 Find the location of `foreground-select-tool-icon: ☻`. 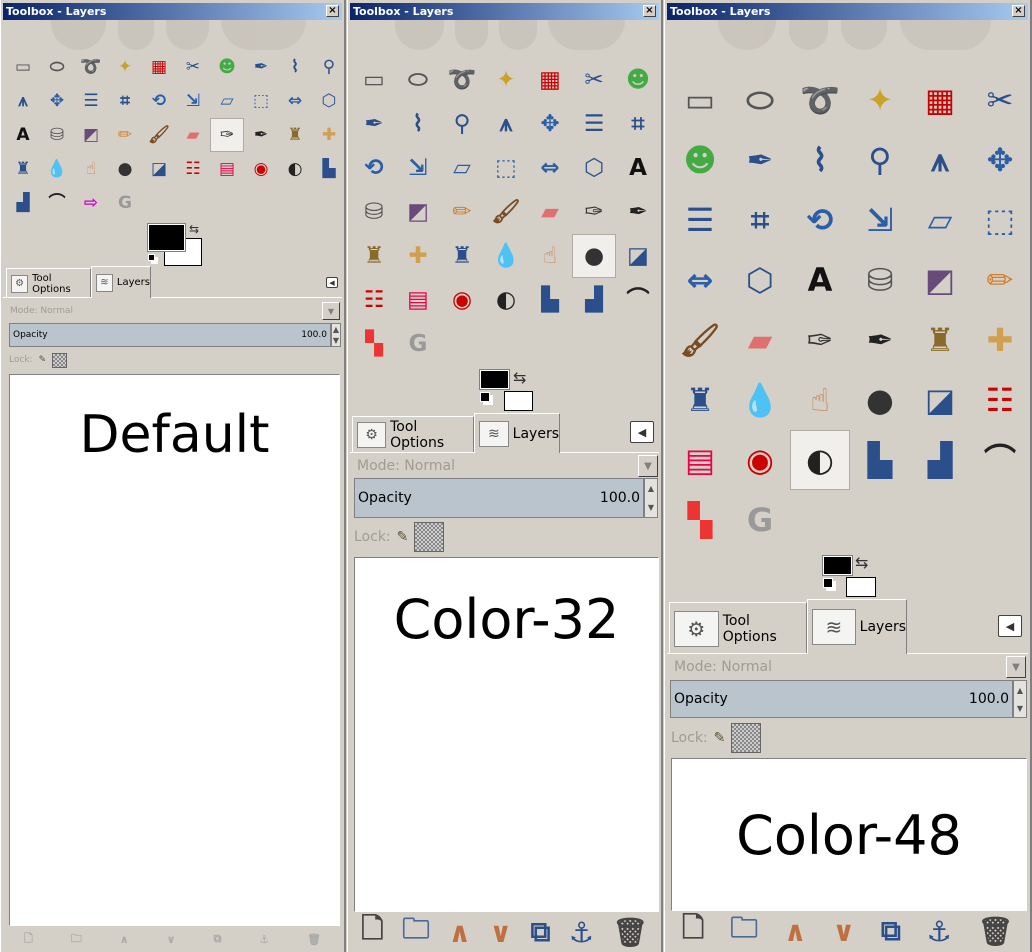

foreground-select-tool-icon: ☻ is located at coordinates (638, 80).